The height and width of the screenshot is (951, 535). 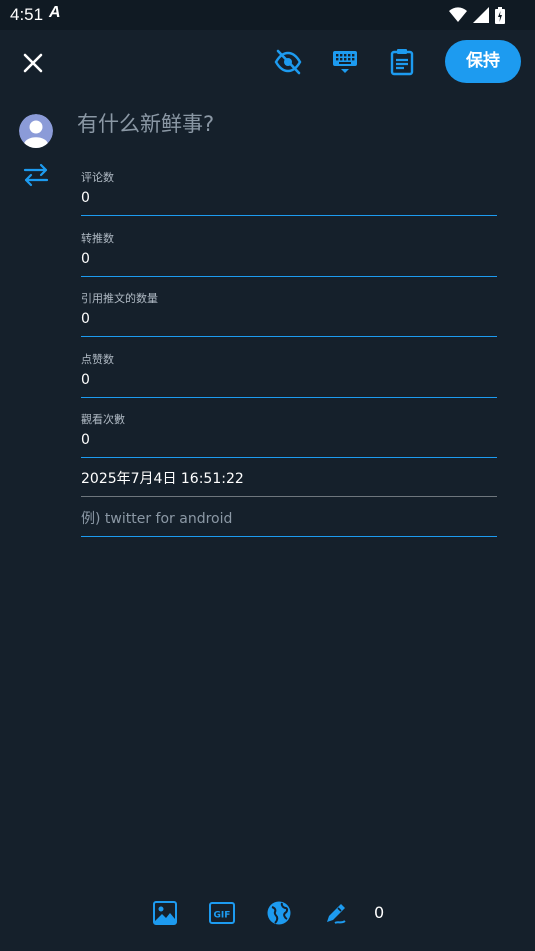 What do you see at coordinates (289, 519) in the screenshot?
I see `source-input: 例) twitter for android` at bounding box center [289, 519].